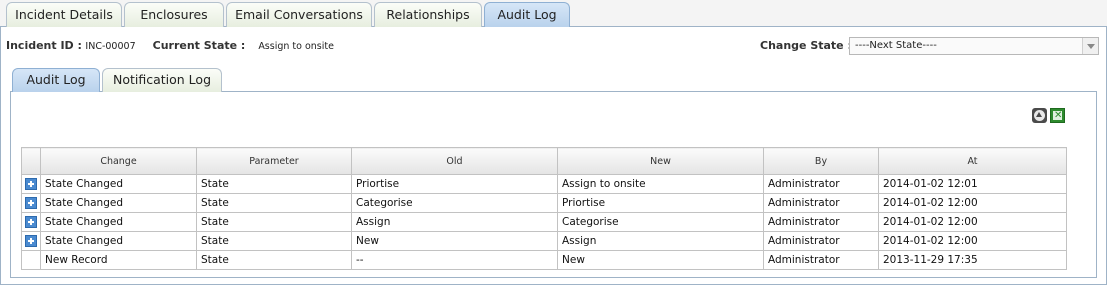 The width and height of the screenshot is (1107, 285). Describe the element at coordinates (896, 45) in the screenshot. I see `change-state-selected: ----Next State----` at that location.